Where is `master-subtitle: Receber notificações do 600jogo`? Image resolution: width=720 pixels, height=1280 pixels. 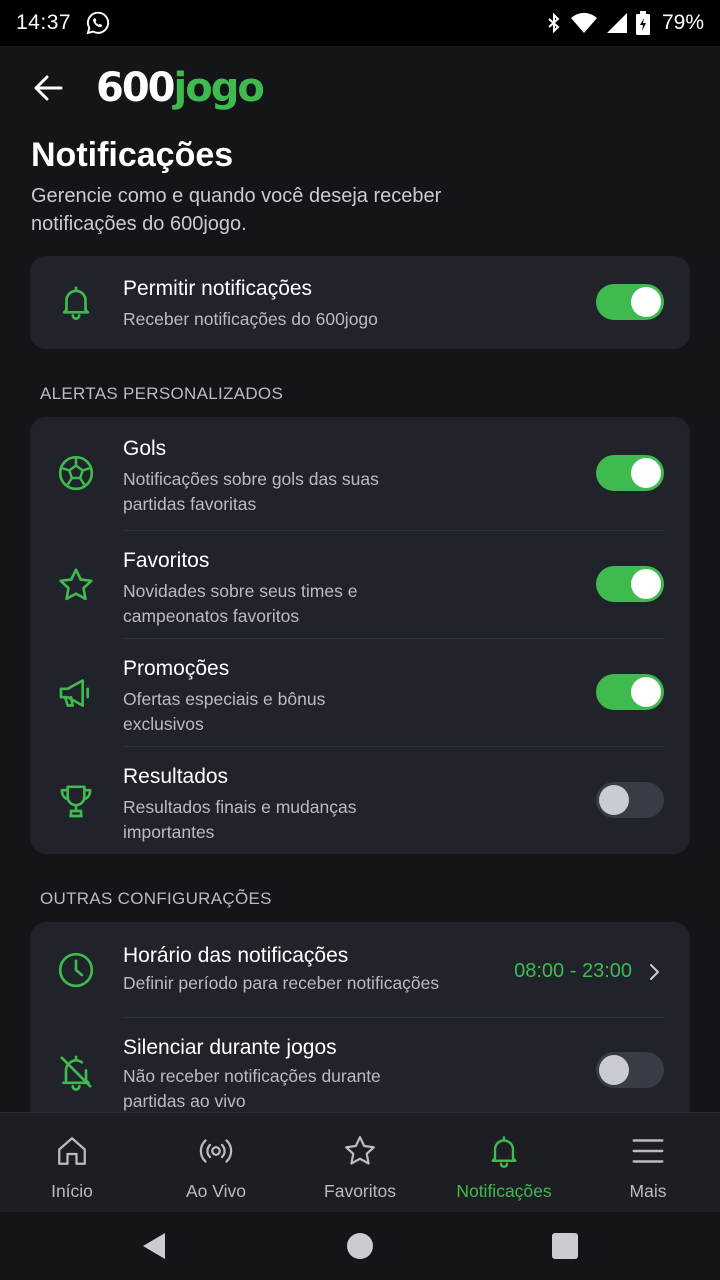
master-subtitle: Receber notificações do 600jogo is located at coordinates (250, 319).